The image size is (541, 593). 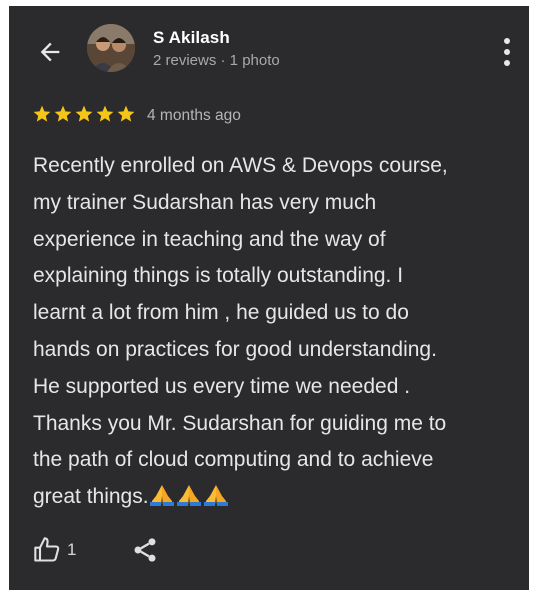 I want to click on emoji-row, so click(x=189, y=494).